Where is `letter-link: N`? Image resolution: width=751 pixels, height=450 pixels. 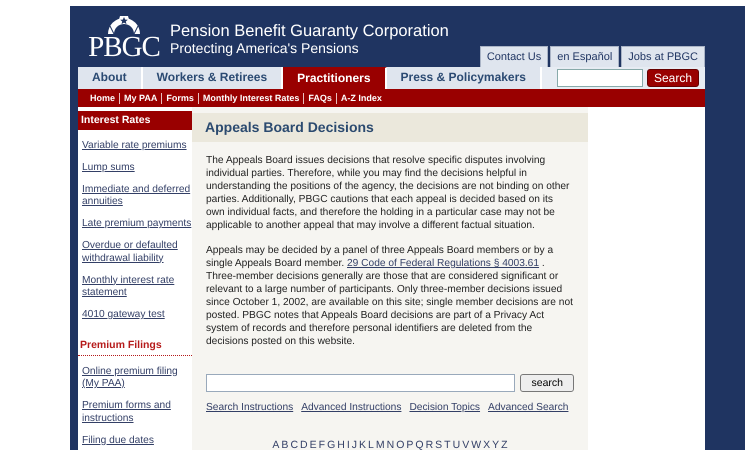
letter-link: N is located at coordinates (390, 444).